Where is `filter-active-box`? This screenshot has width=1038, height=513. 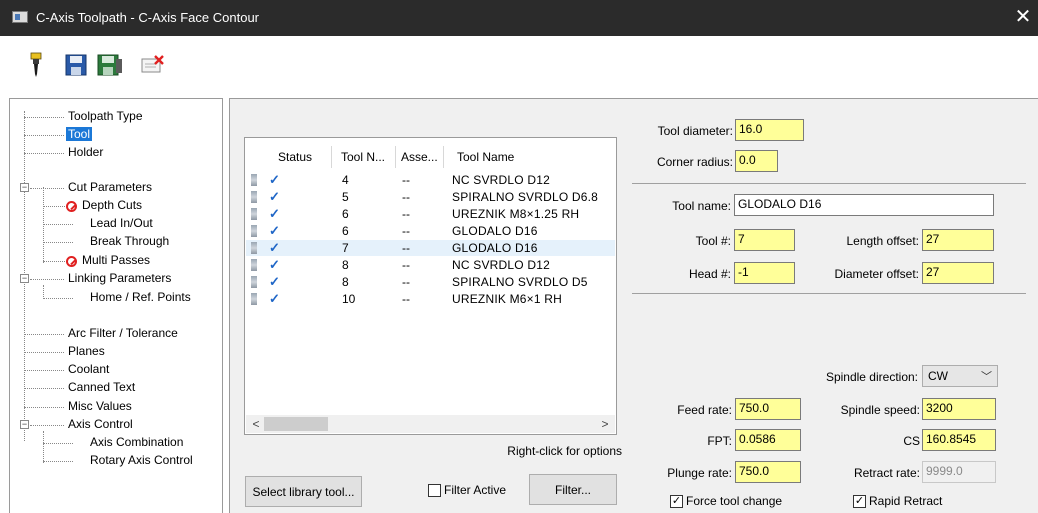 filter-active-box is located at coordinates (434, 490).